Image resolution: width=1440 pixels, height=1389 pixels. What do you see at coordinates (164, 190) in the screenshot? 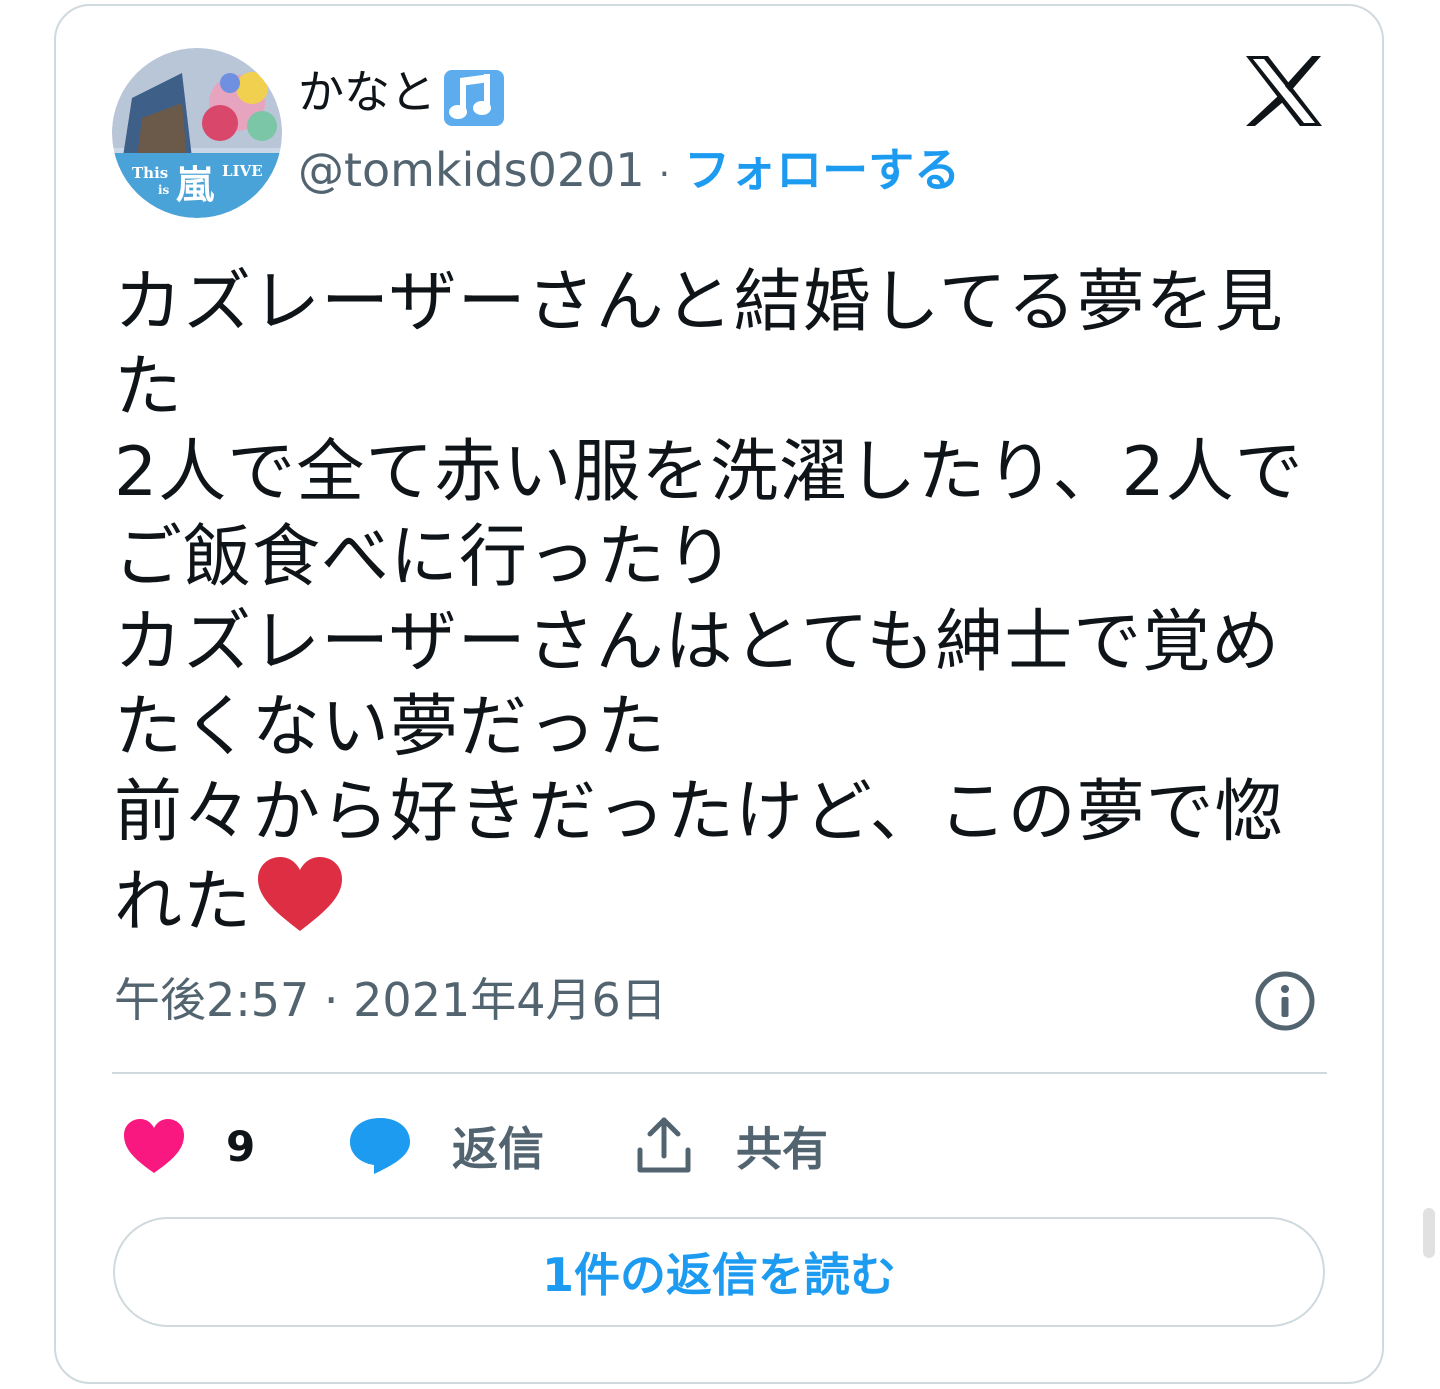
I see `svg-text: is` at bounding box center [164, 190].